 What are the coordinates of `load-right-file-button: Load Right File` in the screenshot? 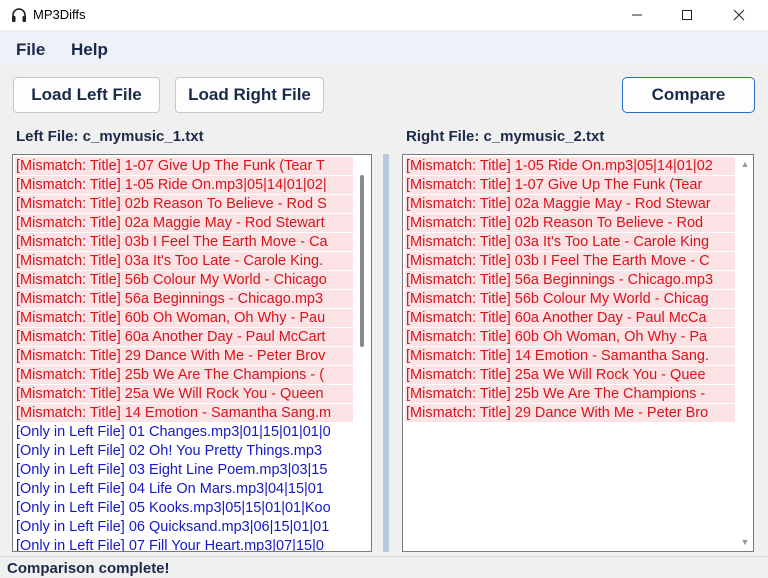 It's located at (249, 95).